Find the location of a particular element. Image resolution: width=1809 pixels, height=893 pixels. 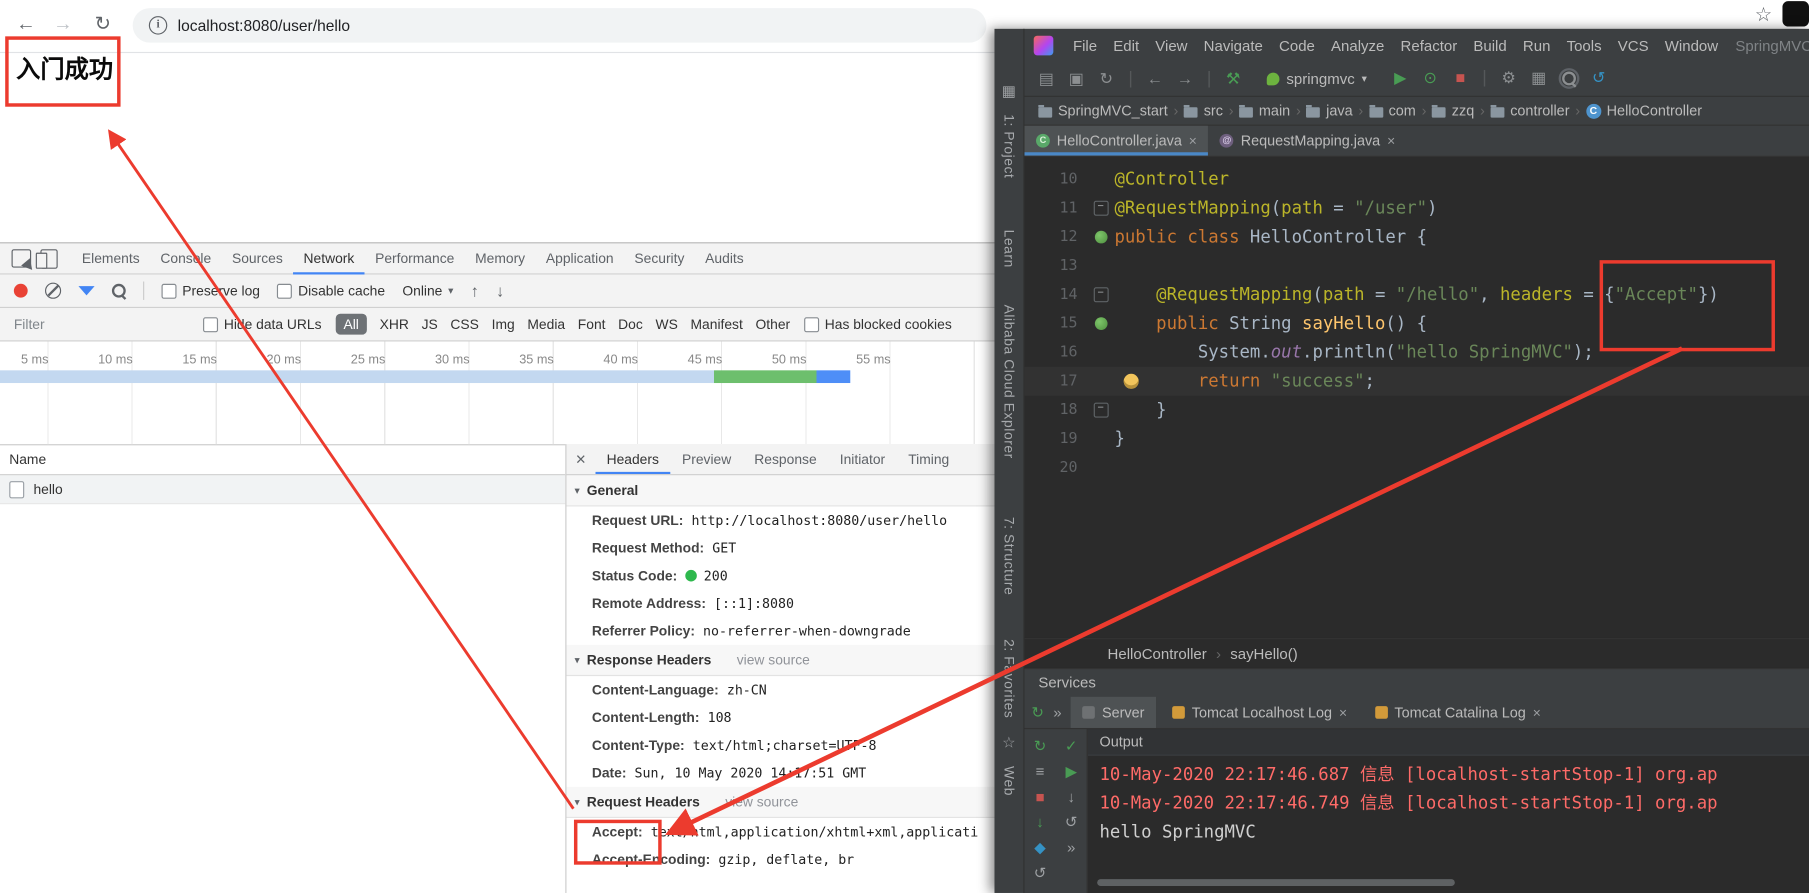

breadcrumb-item-hellocontroller: HelloController is located at coordinates (1654, 111).